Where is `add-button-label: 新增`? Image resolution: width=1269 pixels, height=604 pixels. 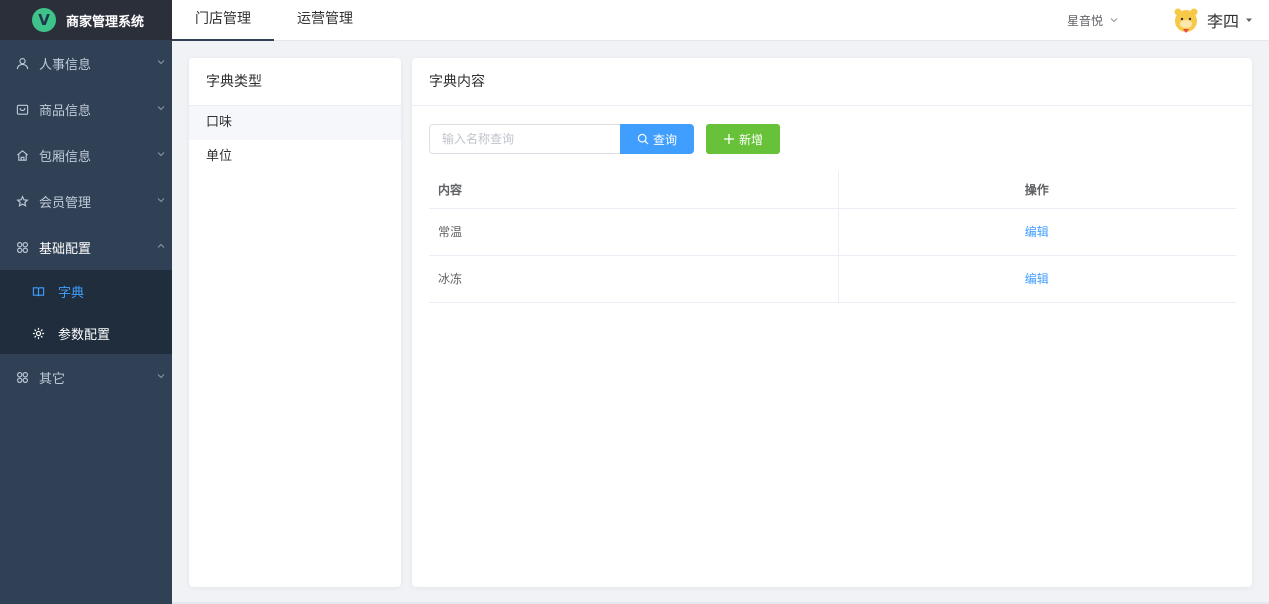
add-button-label: 新增 is located at coordinates (750, 139).